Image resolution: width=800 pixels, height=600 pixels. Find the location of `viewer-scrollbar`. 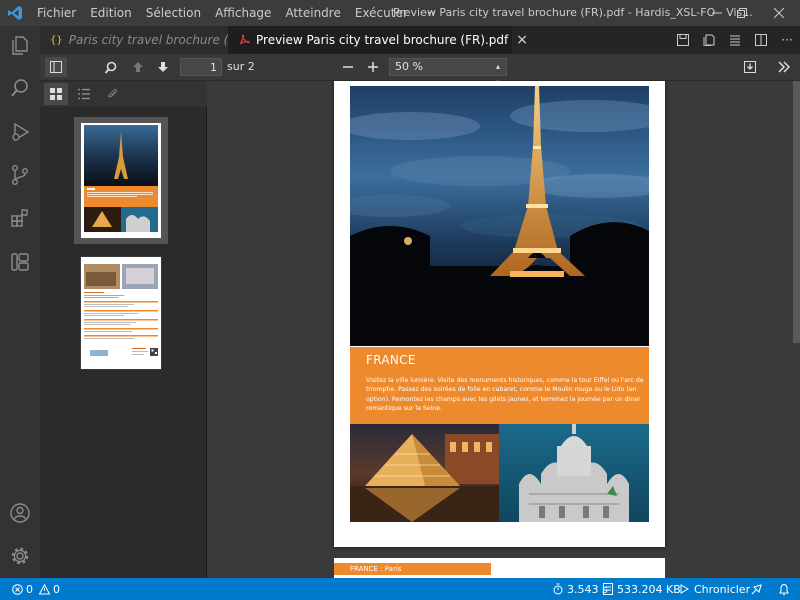

viewer-scrollbar is located at coordinates (796, 329).